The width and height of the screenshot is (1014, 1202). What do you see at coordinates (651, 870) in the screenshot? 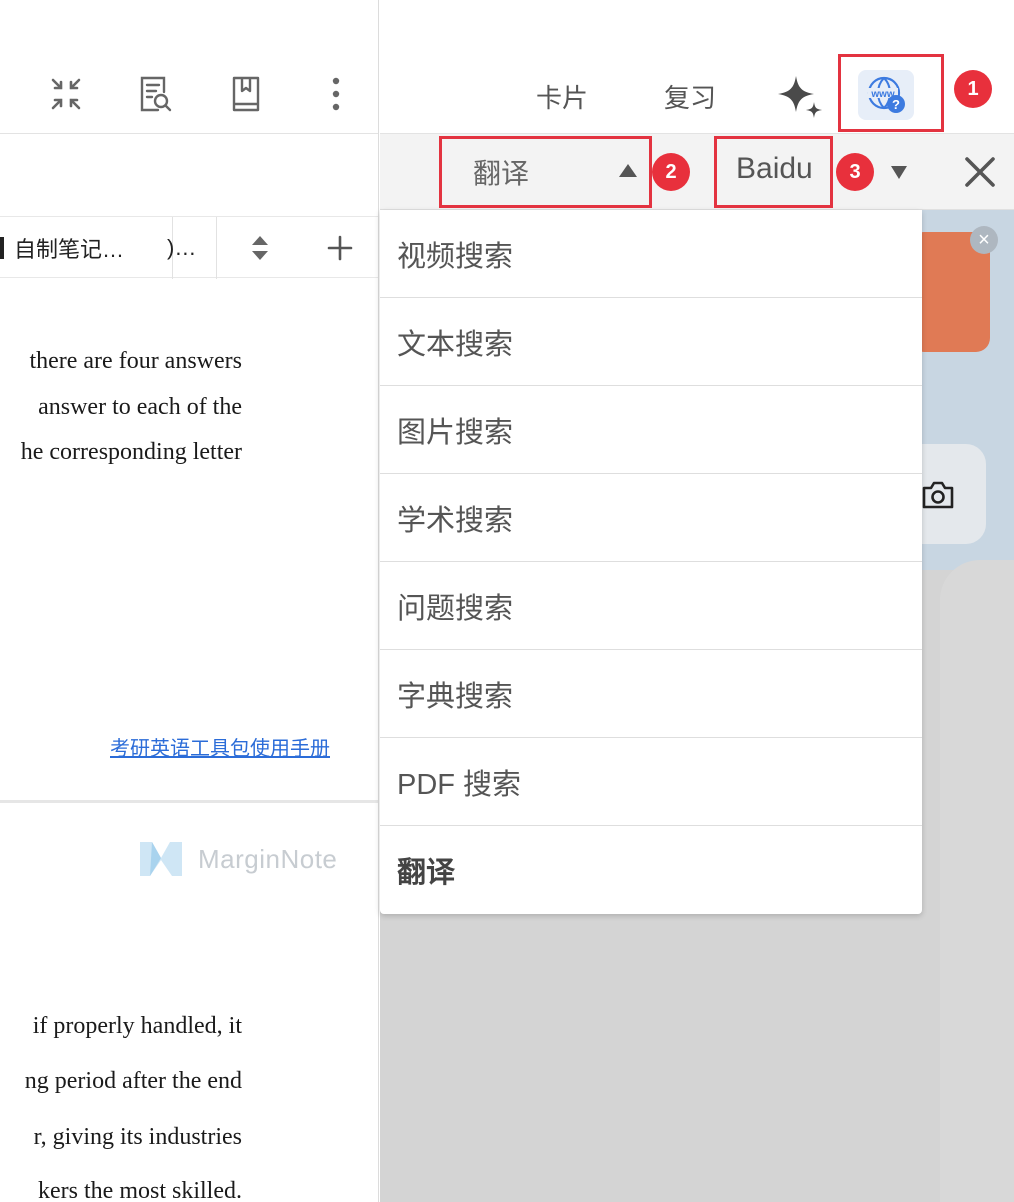
I see `dropdown-item-translate: 翻译` at bounding box center [651, 870].